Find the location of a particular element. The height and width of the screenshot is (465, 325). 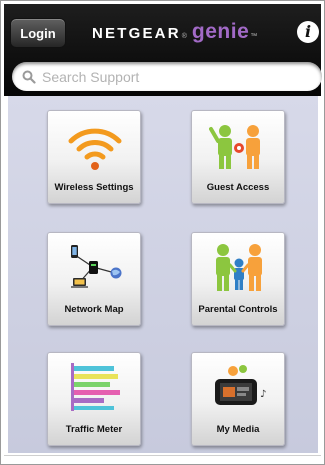

bottom-divider is located at coordinates (162, 455).